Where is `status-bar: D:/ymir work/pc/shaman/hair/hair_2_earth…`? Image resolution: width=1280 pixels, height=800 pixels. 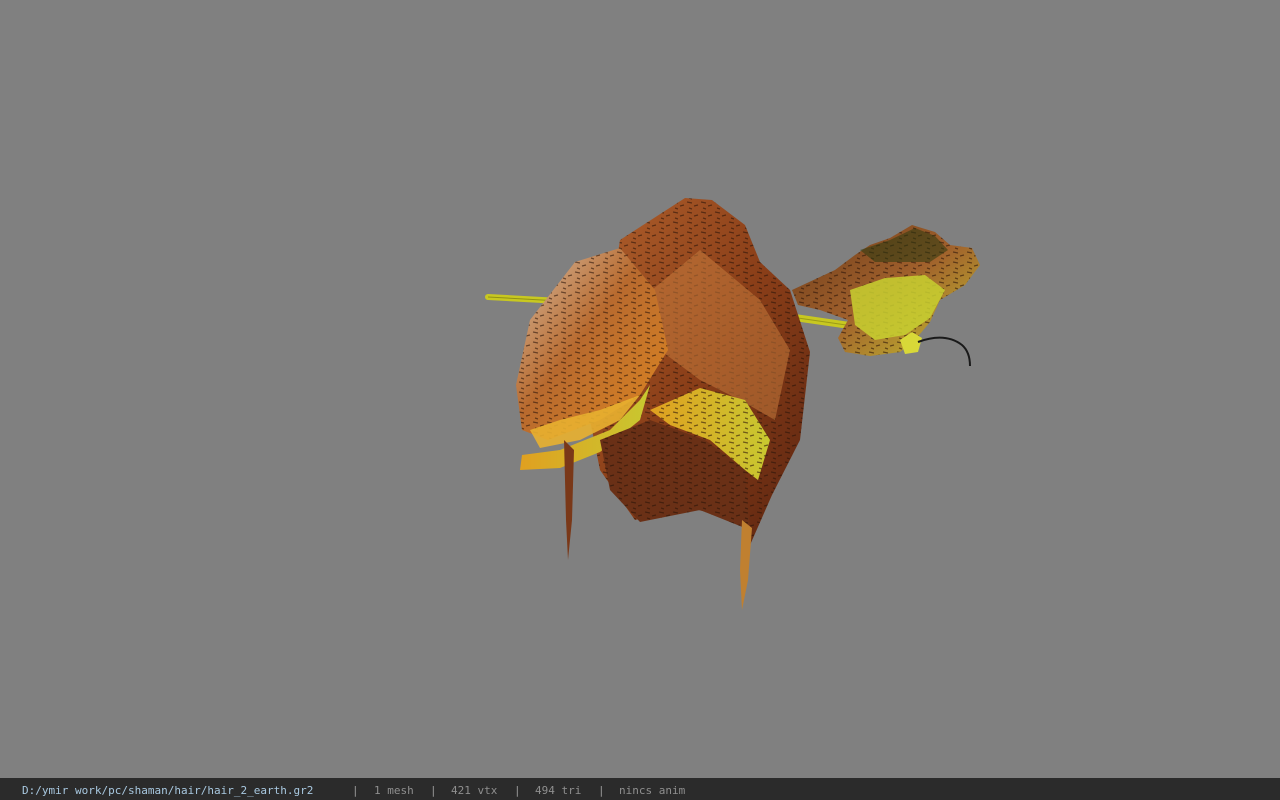 status-bar: D:/ymir work/pc/shaman/hair/hair_2_earth… is located at coordinates (640, 789).